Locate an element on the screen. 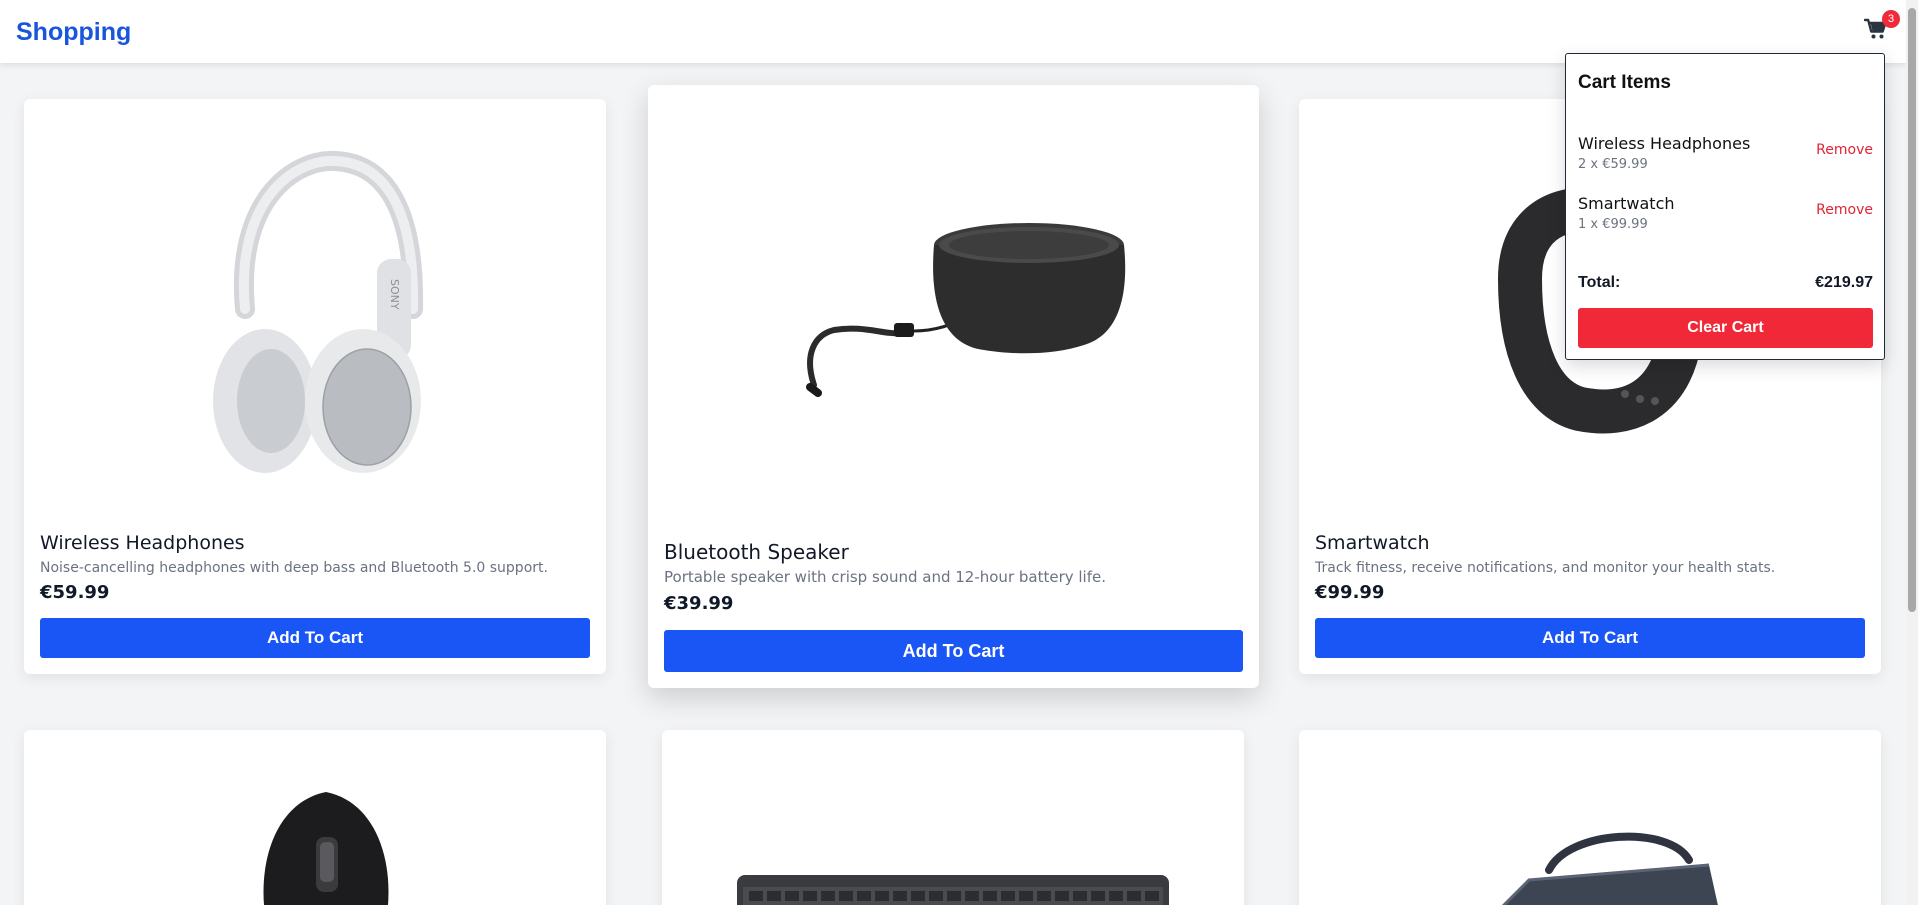 The height and width of the screenshot is (905, 1918). product-title: Smartwatch is located at coordinates (1372, 543).